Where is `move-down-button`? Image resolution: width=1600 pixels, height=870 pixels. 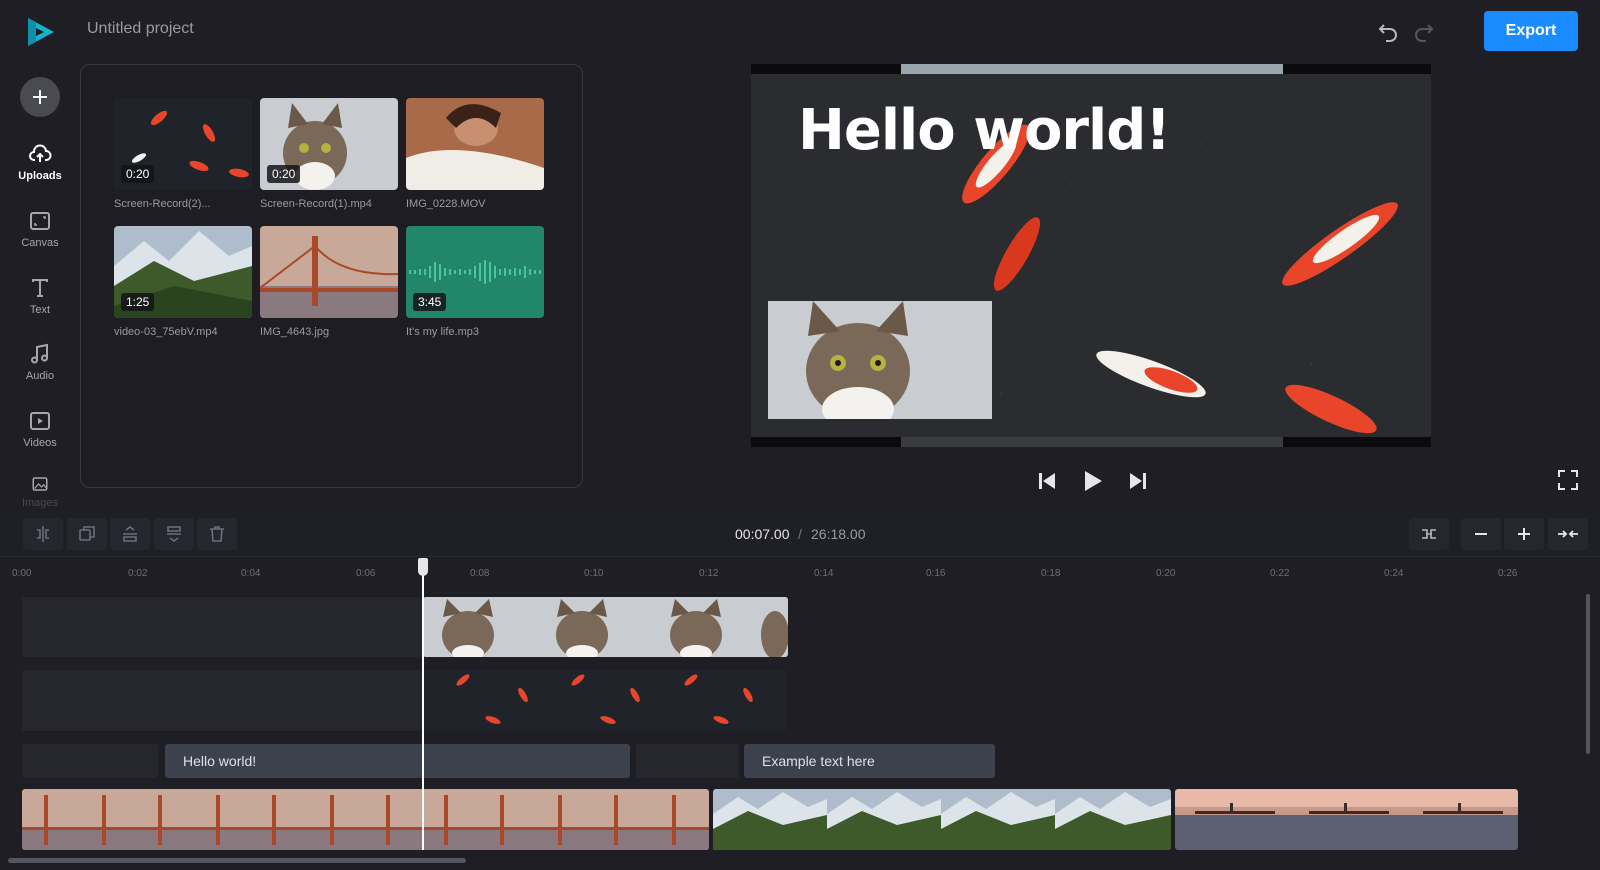
move-down-button is located at coordinates (174, 534).